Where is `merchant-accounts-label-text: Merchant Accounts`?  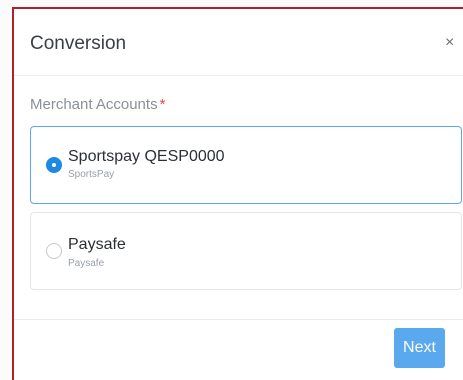
merchant-accounts-label-text: Merchant Accounts is located at coordinates (94, 104).